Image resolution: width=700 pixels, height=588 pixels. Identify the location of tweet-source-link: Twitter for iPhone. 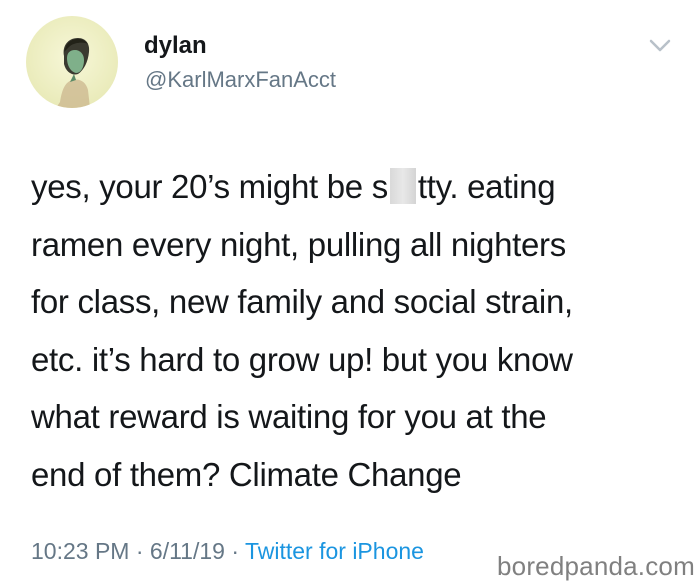
(334, 551).